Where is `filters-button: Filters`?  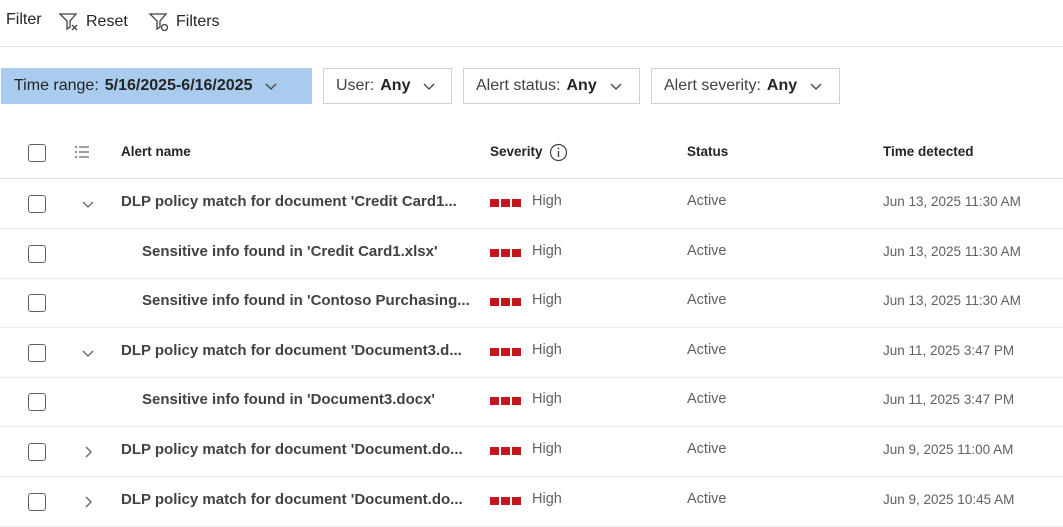 filters-button: Filters is located at coordinates (184, 22).